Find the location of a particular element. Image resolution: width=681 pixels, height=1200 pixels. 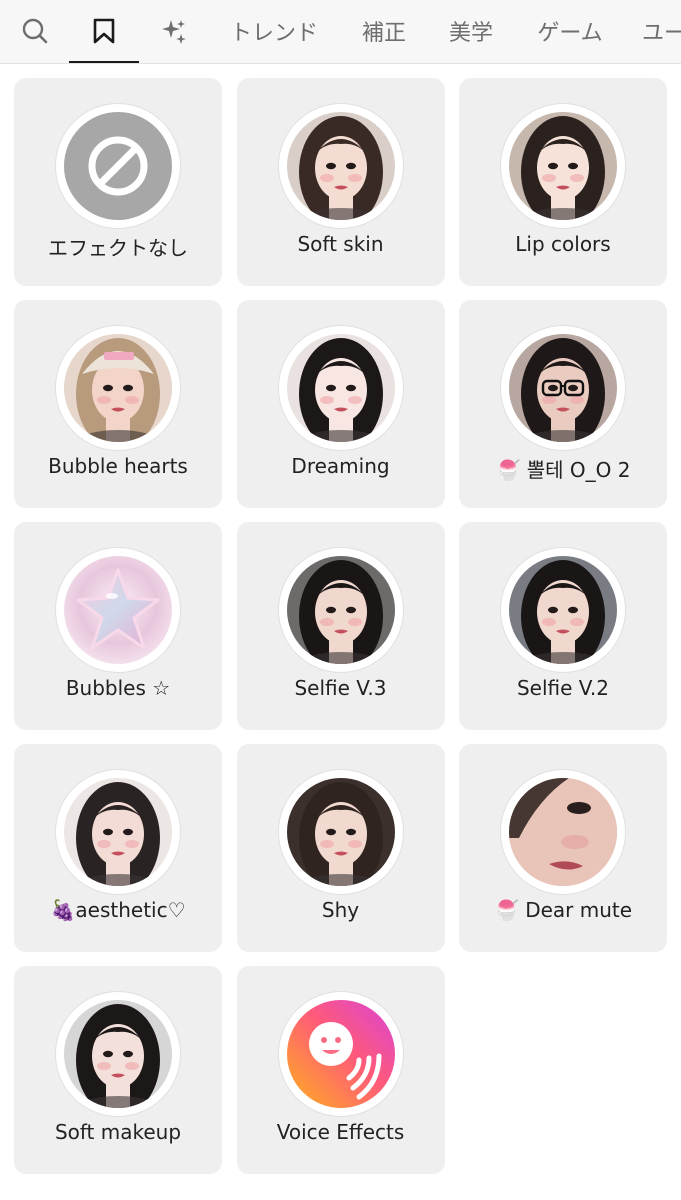

effect-card-shy: Shy is located at coordinates (340, 848).